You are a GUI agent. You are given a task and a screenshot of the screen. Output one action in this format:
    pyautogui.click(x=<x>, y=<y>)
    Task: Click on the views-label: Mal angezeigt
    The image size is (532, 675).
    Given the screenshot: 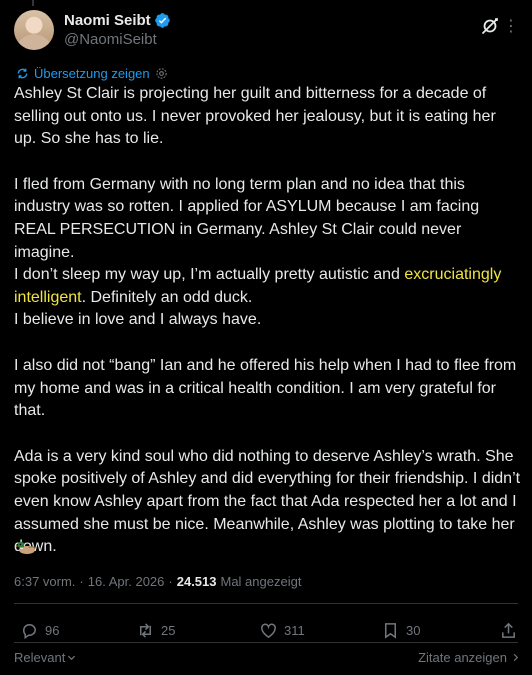 What is the action you would take?
    pyautogui.click(x=261, y=581)
    